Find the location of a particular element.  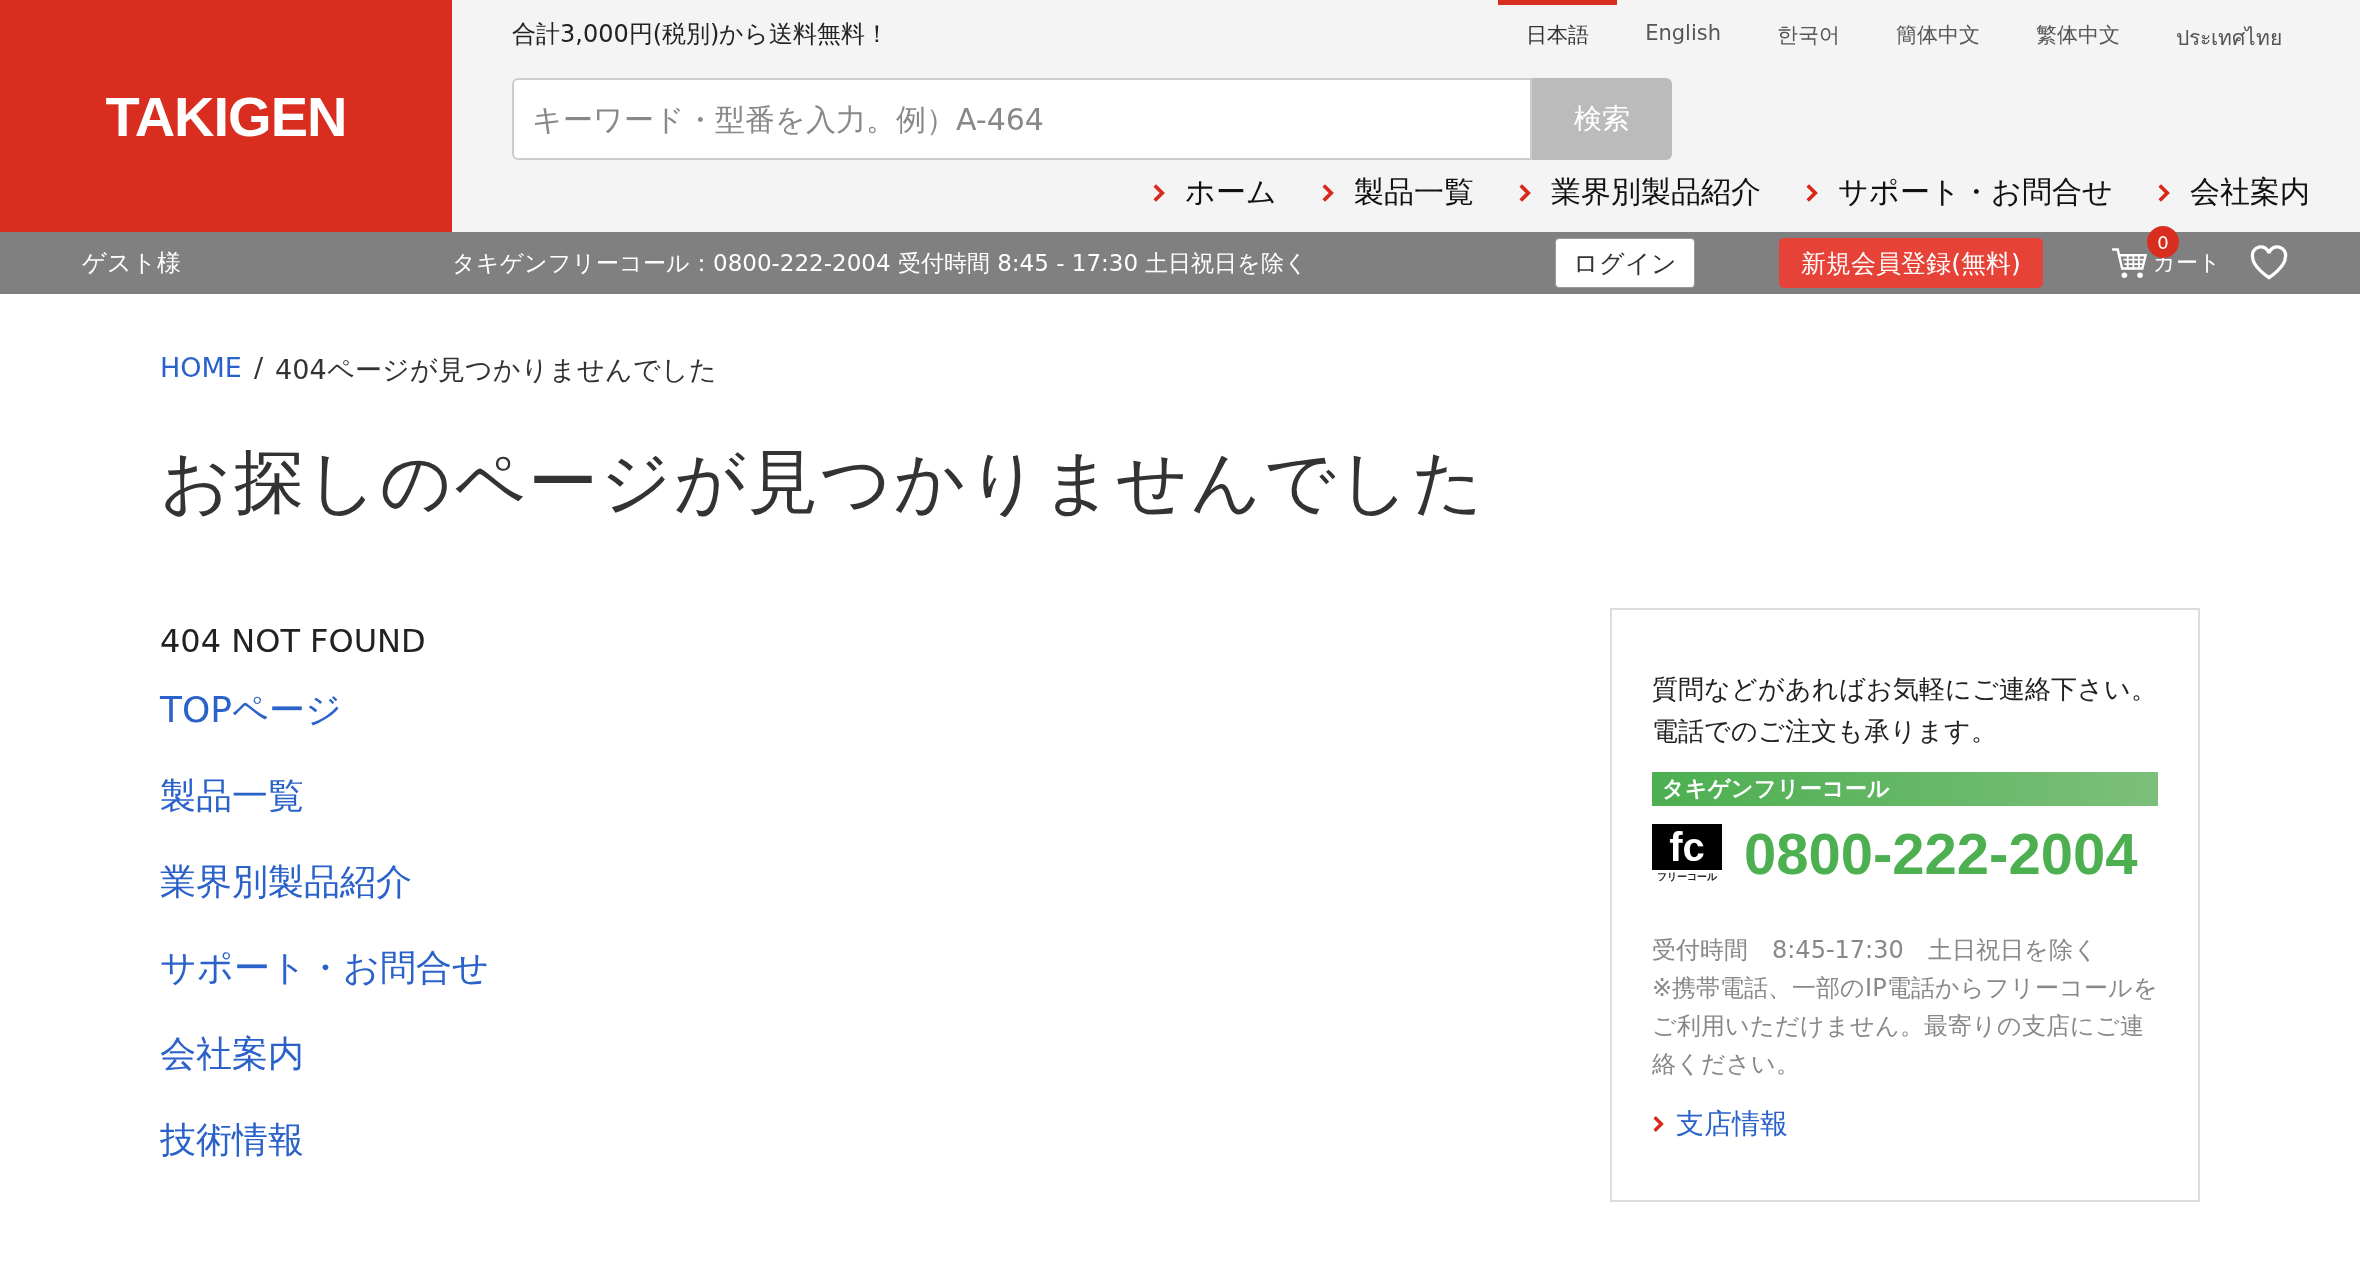

free-call-banner: タキゲンフリーコール is located at coordinates (1905, 789).